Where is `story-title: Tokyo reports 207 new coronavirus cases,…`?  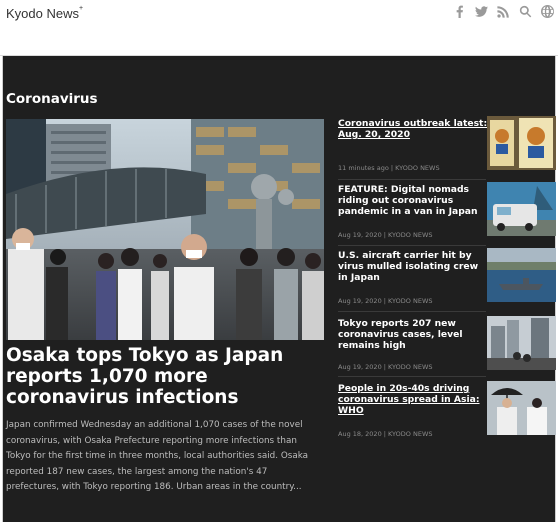
story-title: Tokyo reports 207 new coronavirus cases,… is located at coordinates (413, 334).